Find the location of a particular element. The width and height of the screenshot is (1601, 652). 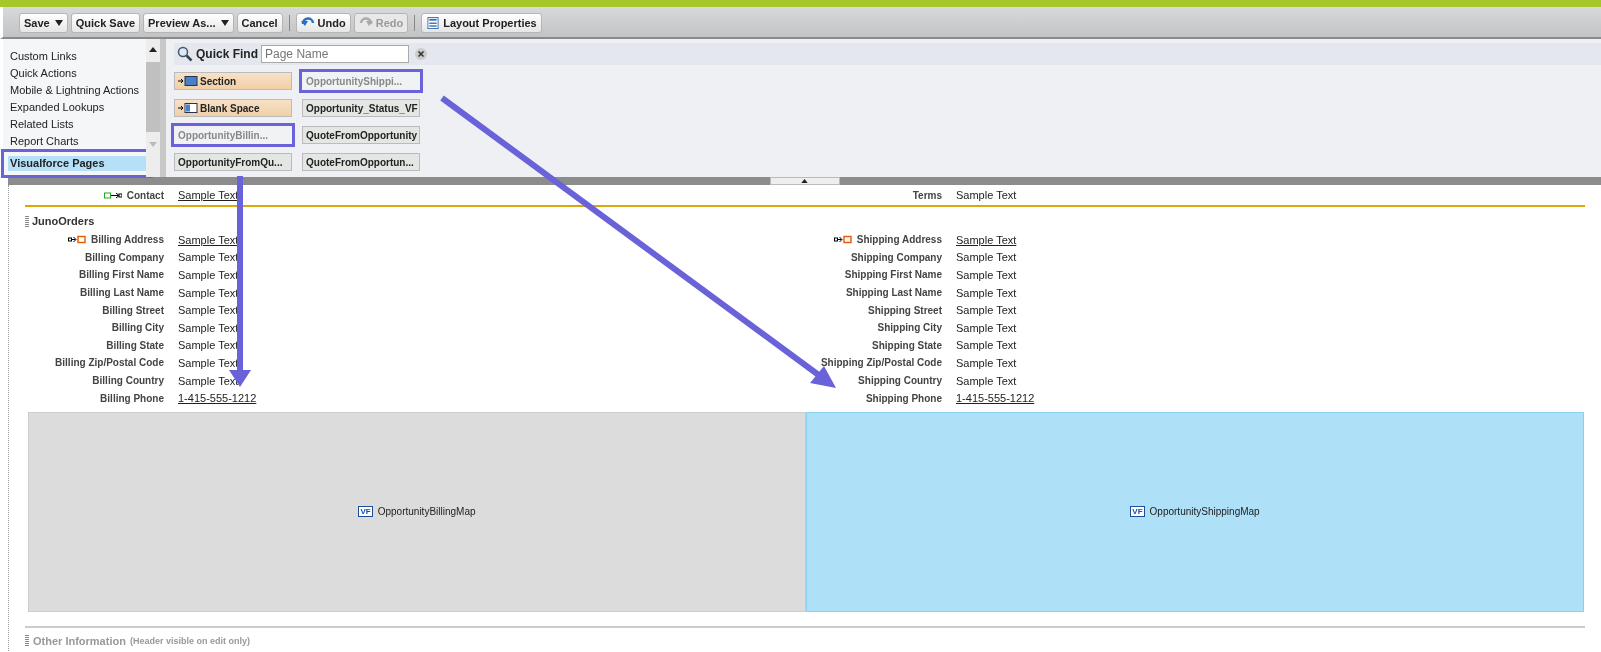

field-label: Shipping First Name is located at coordinates (893, 275).